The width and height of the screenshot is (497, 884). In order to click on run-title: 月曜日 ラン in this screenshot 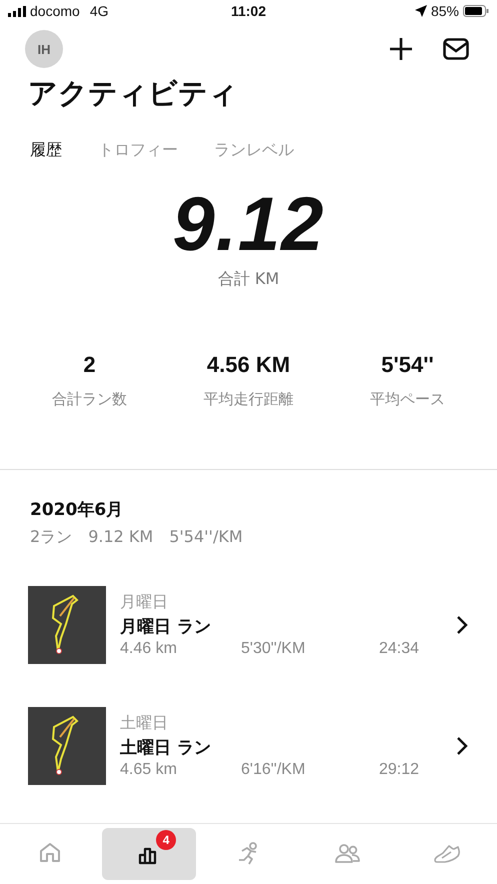, I will do `click(166, 627)`.